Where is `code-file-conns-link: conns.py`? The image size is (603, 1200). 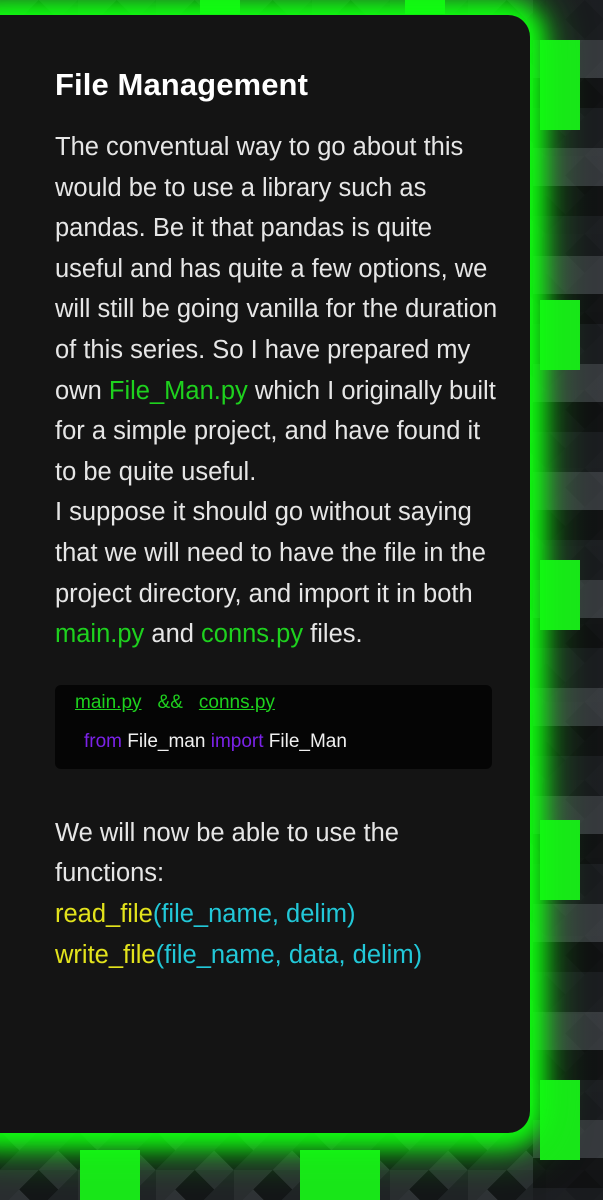
code-file-conns-link: conns.py is located at coordinates (237, 702).